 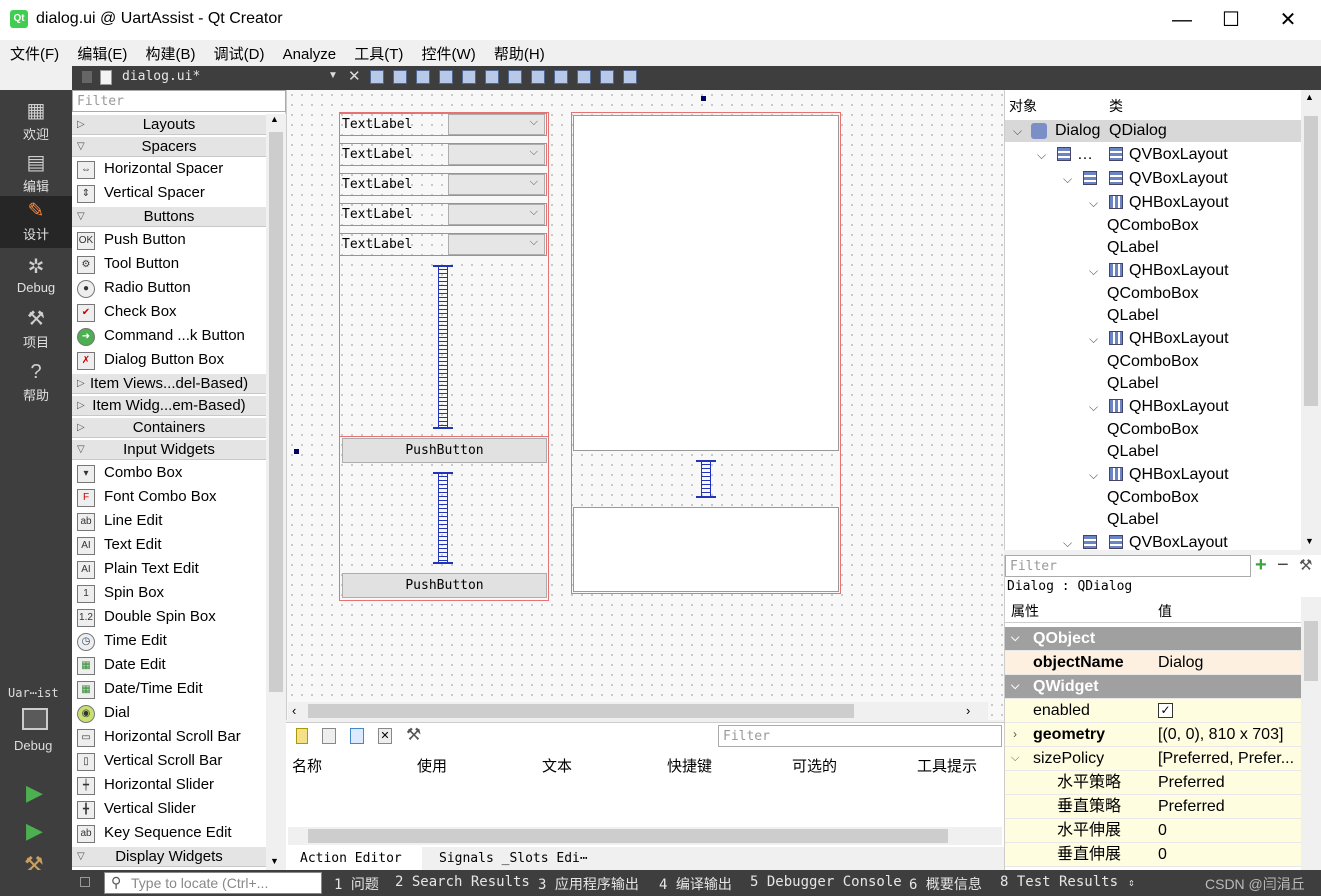 What do you see at coordinates (102, 52) in the screenshot?
I see `menu-edit: 编辑(E)` at bounding box center [102, 52].